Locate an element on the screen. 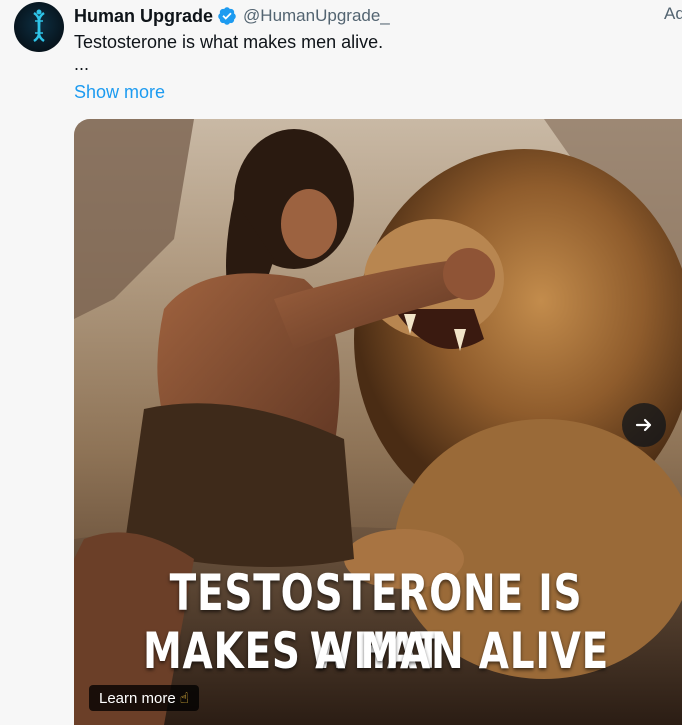 The width and height of the screenshot is (682, 725). tweet-text: Testosterone is what makes men alive. is located at coordinates (229, 42).